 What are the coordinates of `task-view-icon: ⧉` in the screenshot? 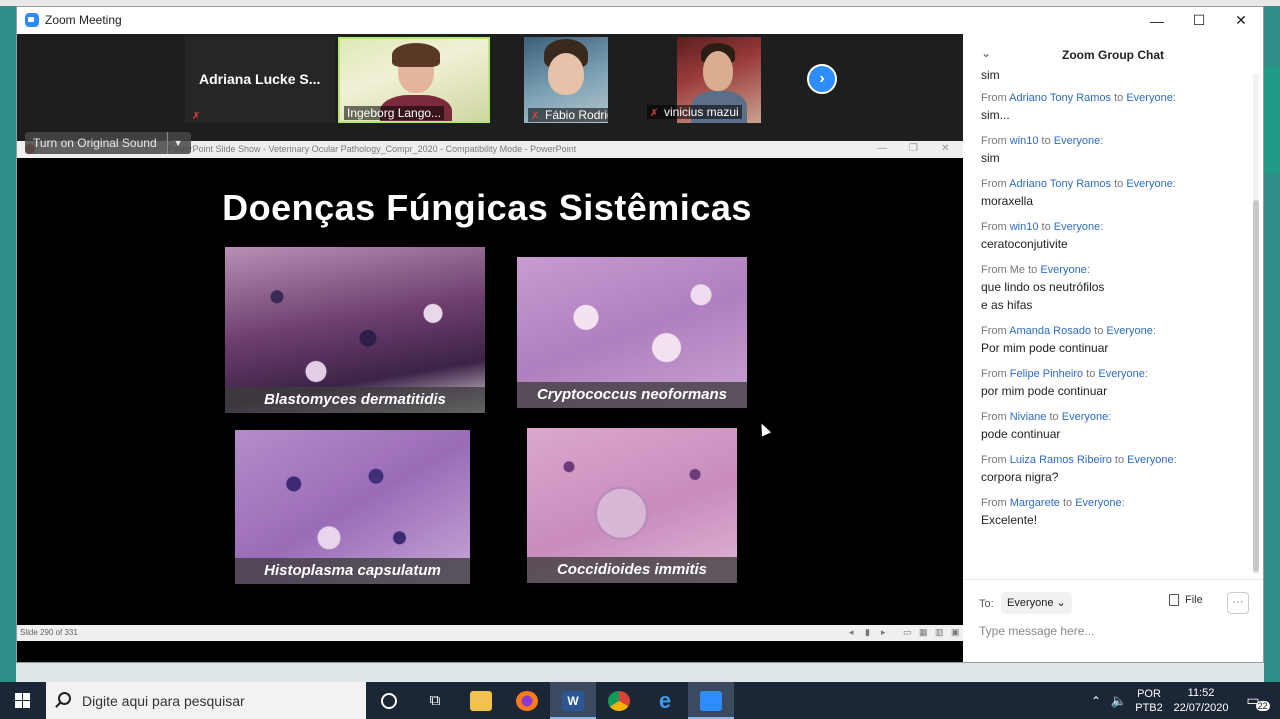 It's located at (435, 700).